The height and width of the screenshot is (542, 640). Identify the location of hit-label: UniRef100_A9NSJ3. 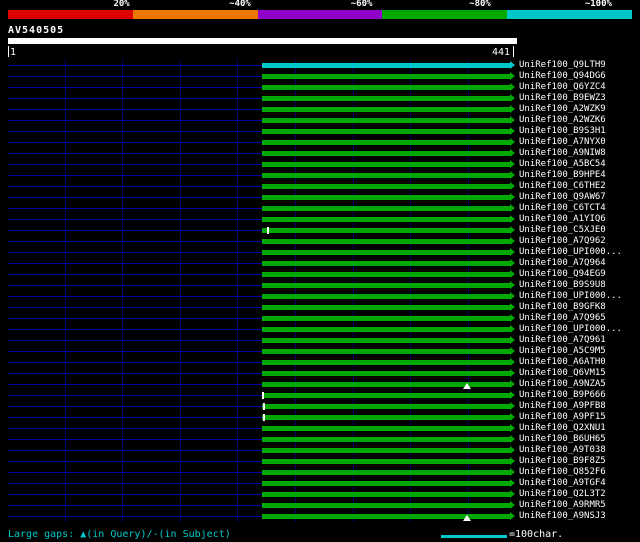
(562, 516).